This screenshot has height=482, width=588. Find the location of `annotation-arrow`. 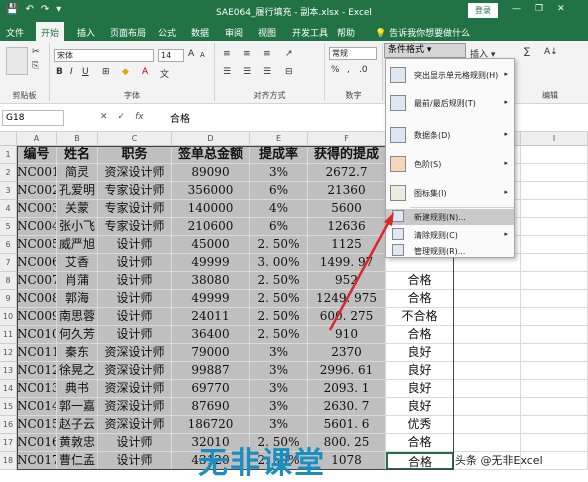

annotation-arrow is located at coordinates (361, 271).